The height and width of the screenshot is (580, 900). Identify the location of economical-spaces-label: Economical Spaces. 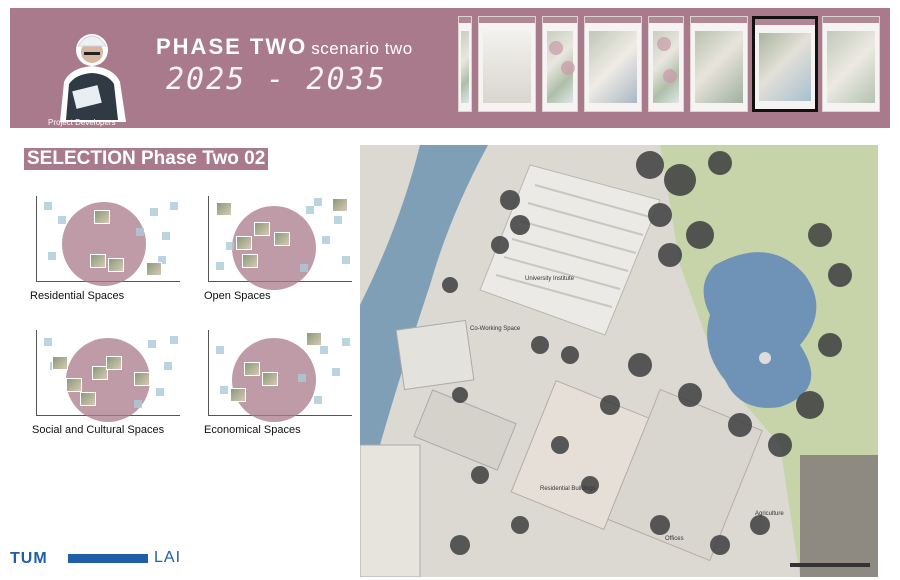
(252, 430).